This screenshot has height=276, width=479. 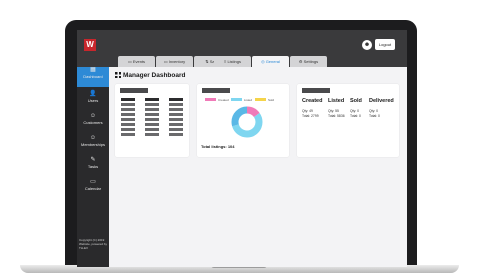 I want to click on table-card, so click(x=152, y=120).